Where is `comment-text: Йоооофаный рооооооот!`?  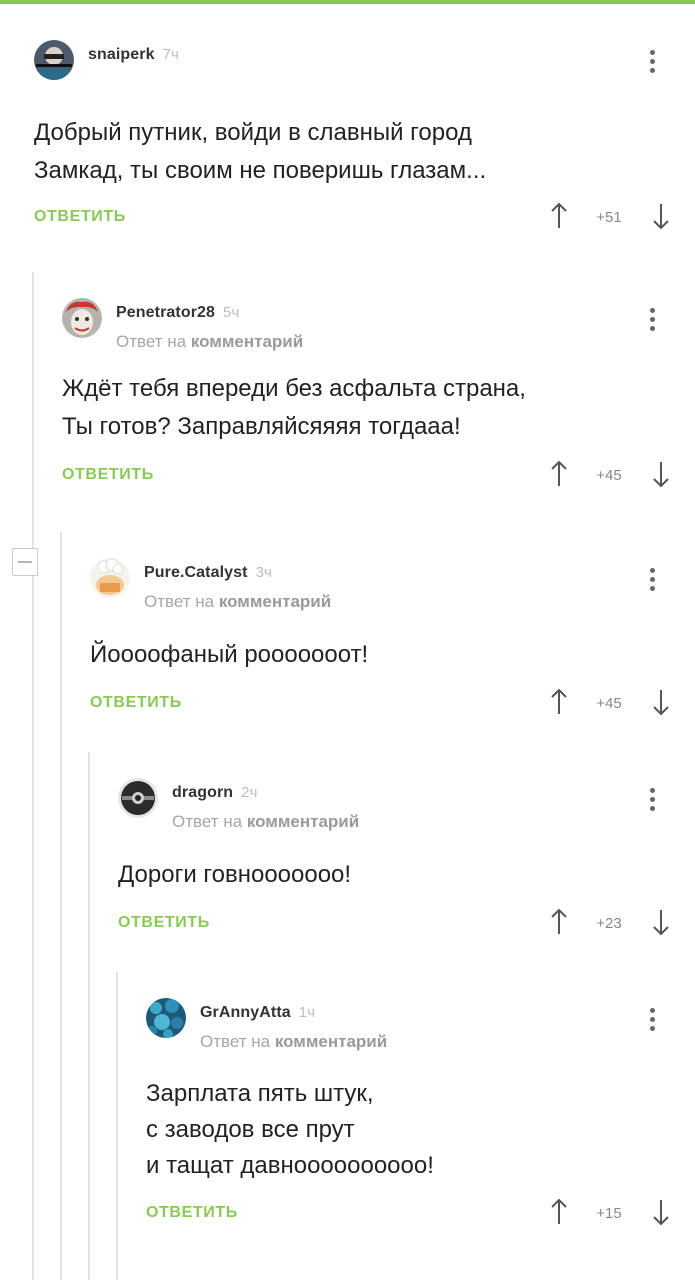 comment-text: Йоооофаный рооооооот! is located at coordinates (229, 654).